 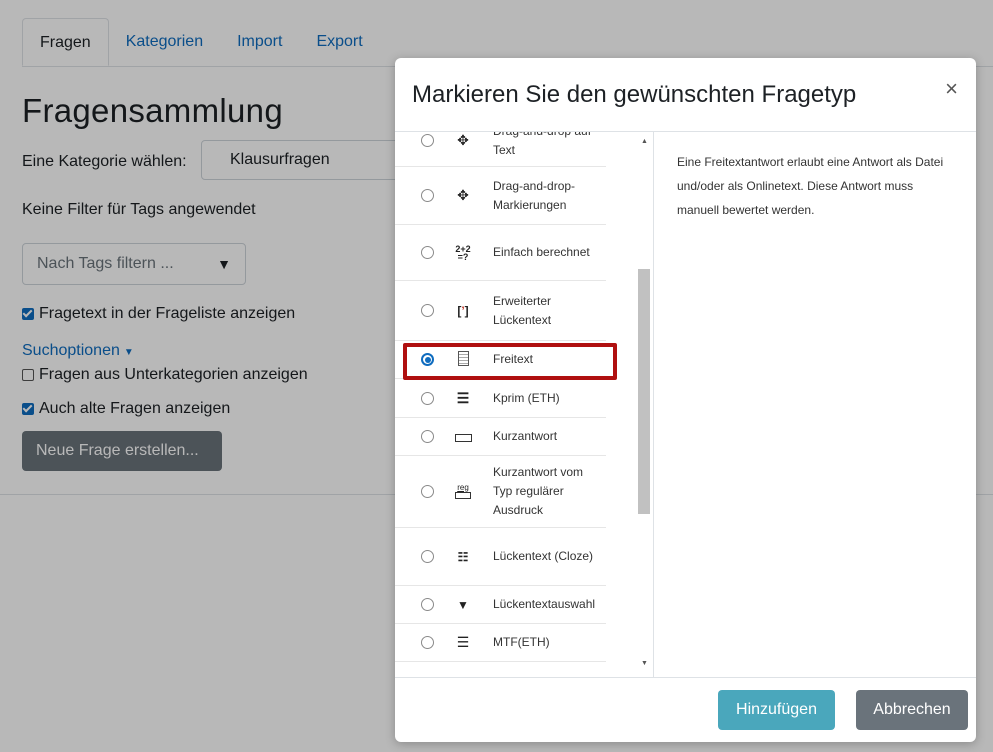 What do you see at coordinates (463, 310) in the screenshot?
I see `gapfill-icon: [ʼ]` at bounding box center [463, 310].